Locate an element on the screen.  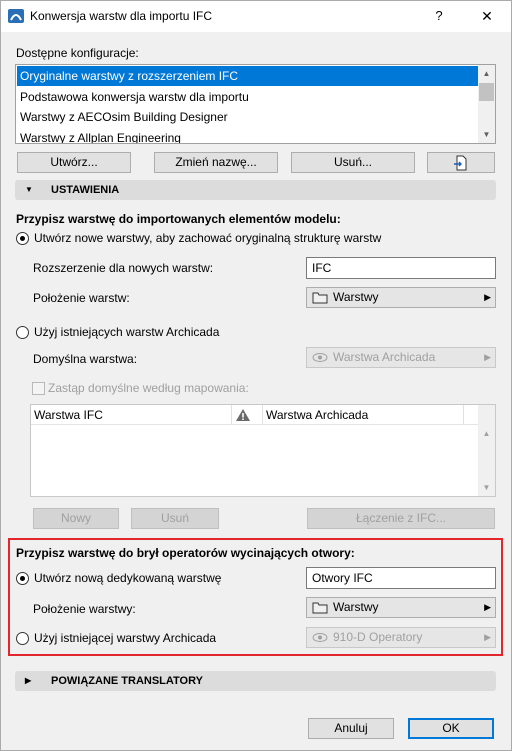
ok-button: OK is located at coordinates (451, 728).